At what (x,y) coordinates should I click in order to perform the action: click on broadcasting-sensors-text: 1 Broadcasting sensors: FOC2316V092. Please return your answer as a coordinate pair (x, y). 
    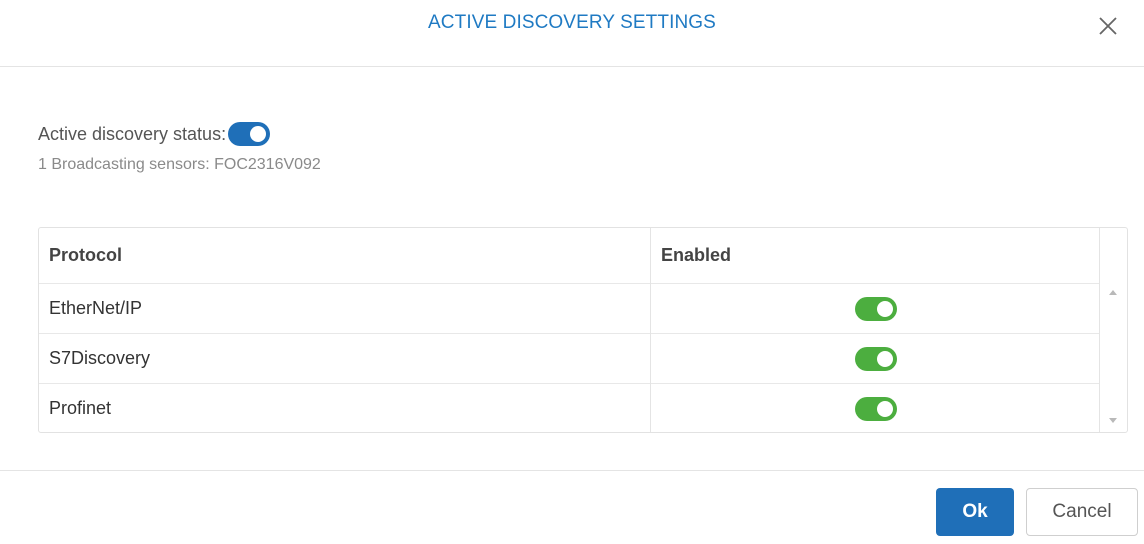
    Looking at the image, I should click on (179, 164).